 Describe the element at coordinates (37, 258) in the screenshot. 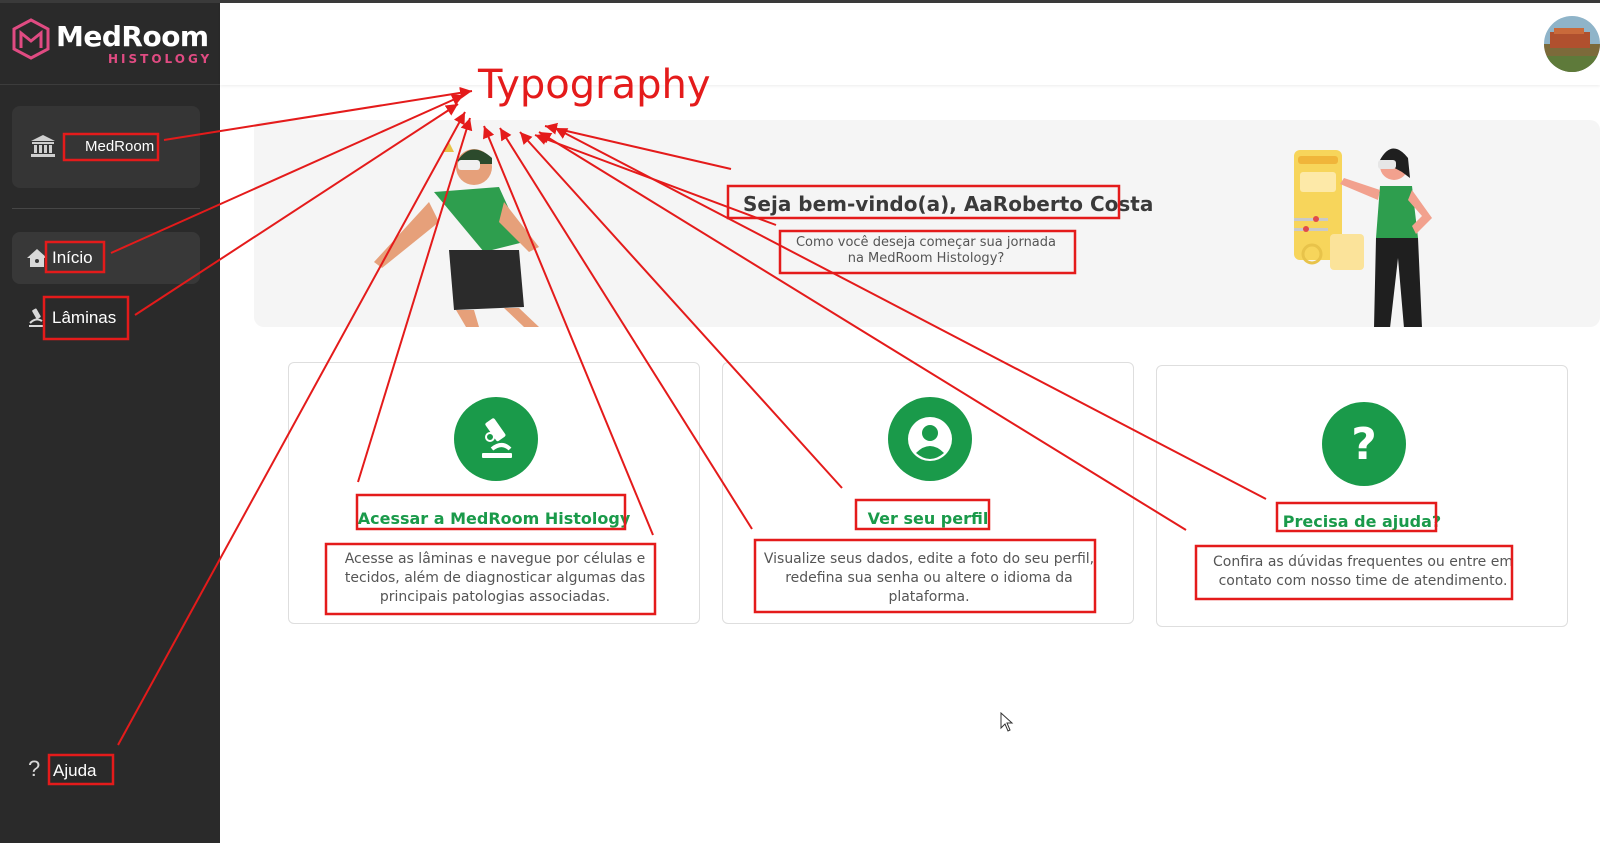

I see `home-icon` at that location.